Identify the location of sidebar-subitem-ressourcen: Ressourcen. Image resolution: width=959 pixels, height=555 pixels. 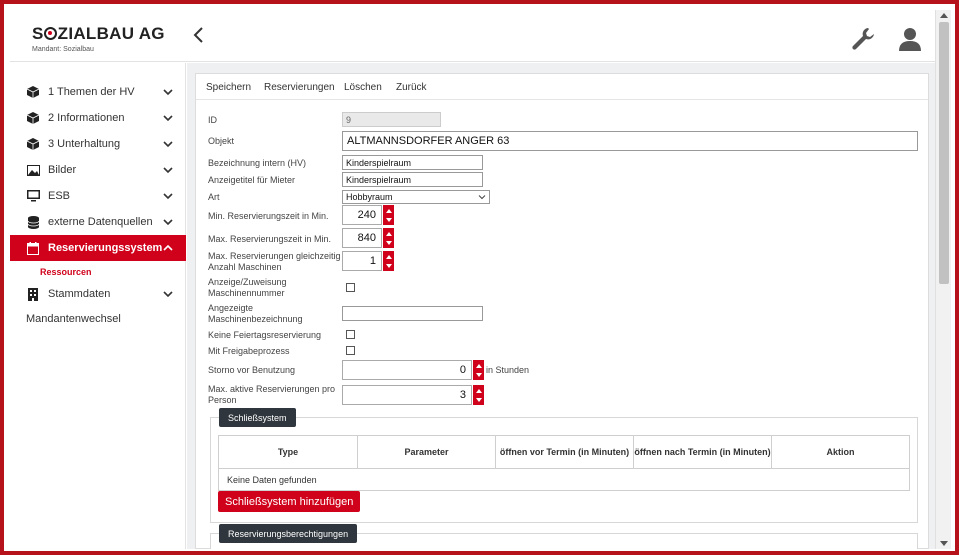
(66, 272).